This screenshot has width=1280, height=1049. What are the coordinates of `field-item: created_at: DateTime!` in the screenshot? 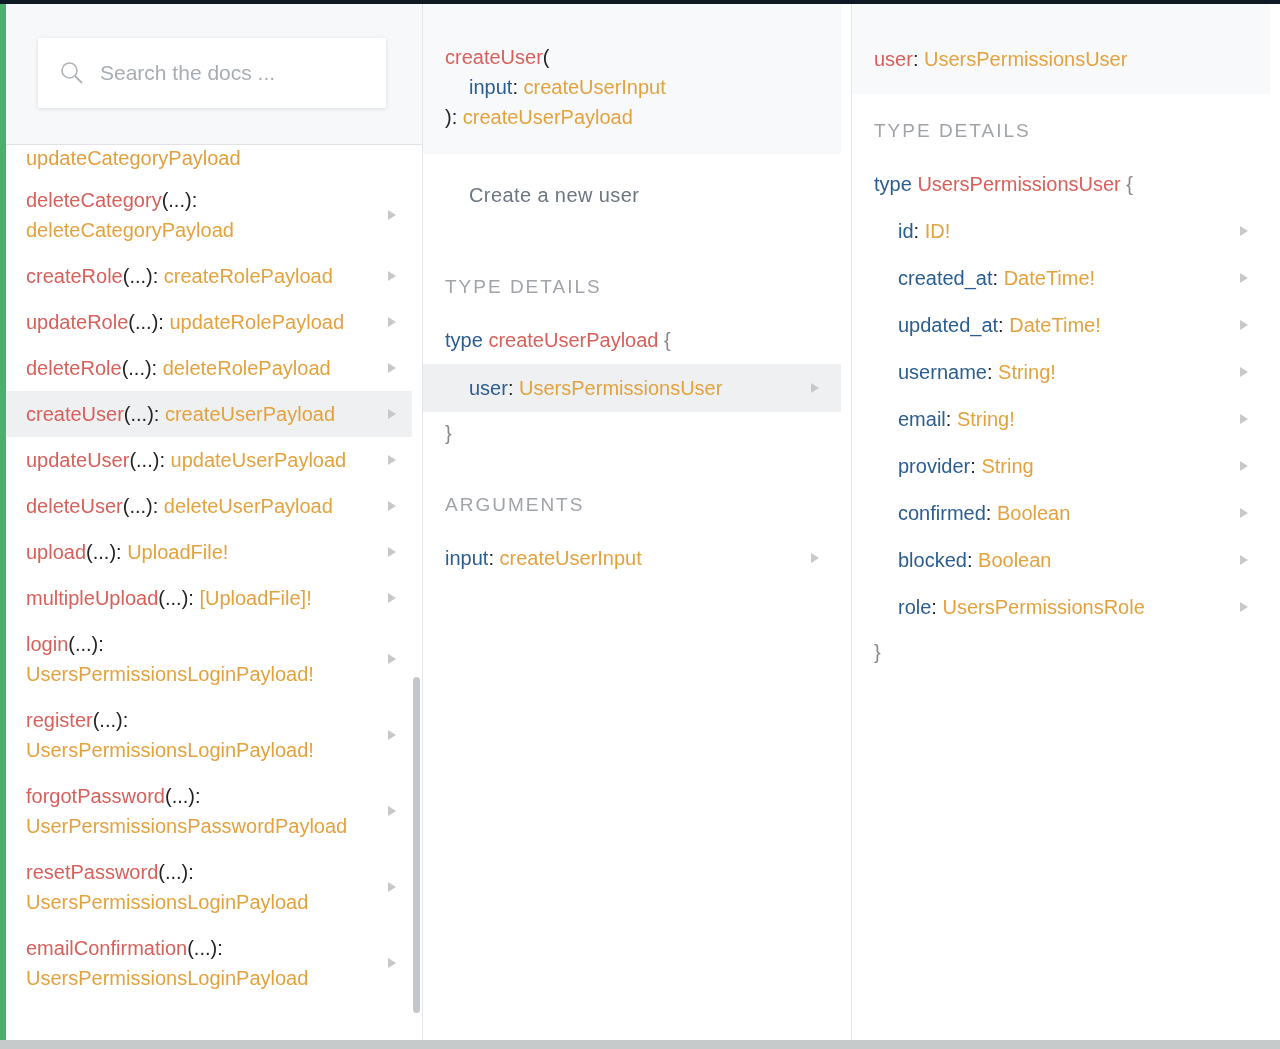 It's located at (1061, 278).